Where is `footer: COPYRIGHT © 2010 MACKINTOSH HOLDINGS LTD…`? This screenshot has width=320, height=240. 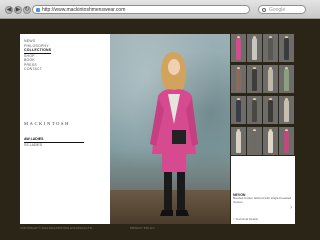
footer: COPYRIGHT © 2010 MACKINTOSH HOLDINGS LTD… is located at coordinates (160, 229).